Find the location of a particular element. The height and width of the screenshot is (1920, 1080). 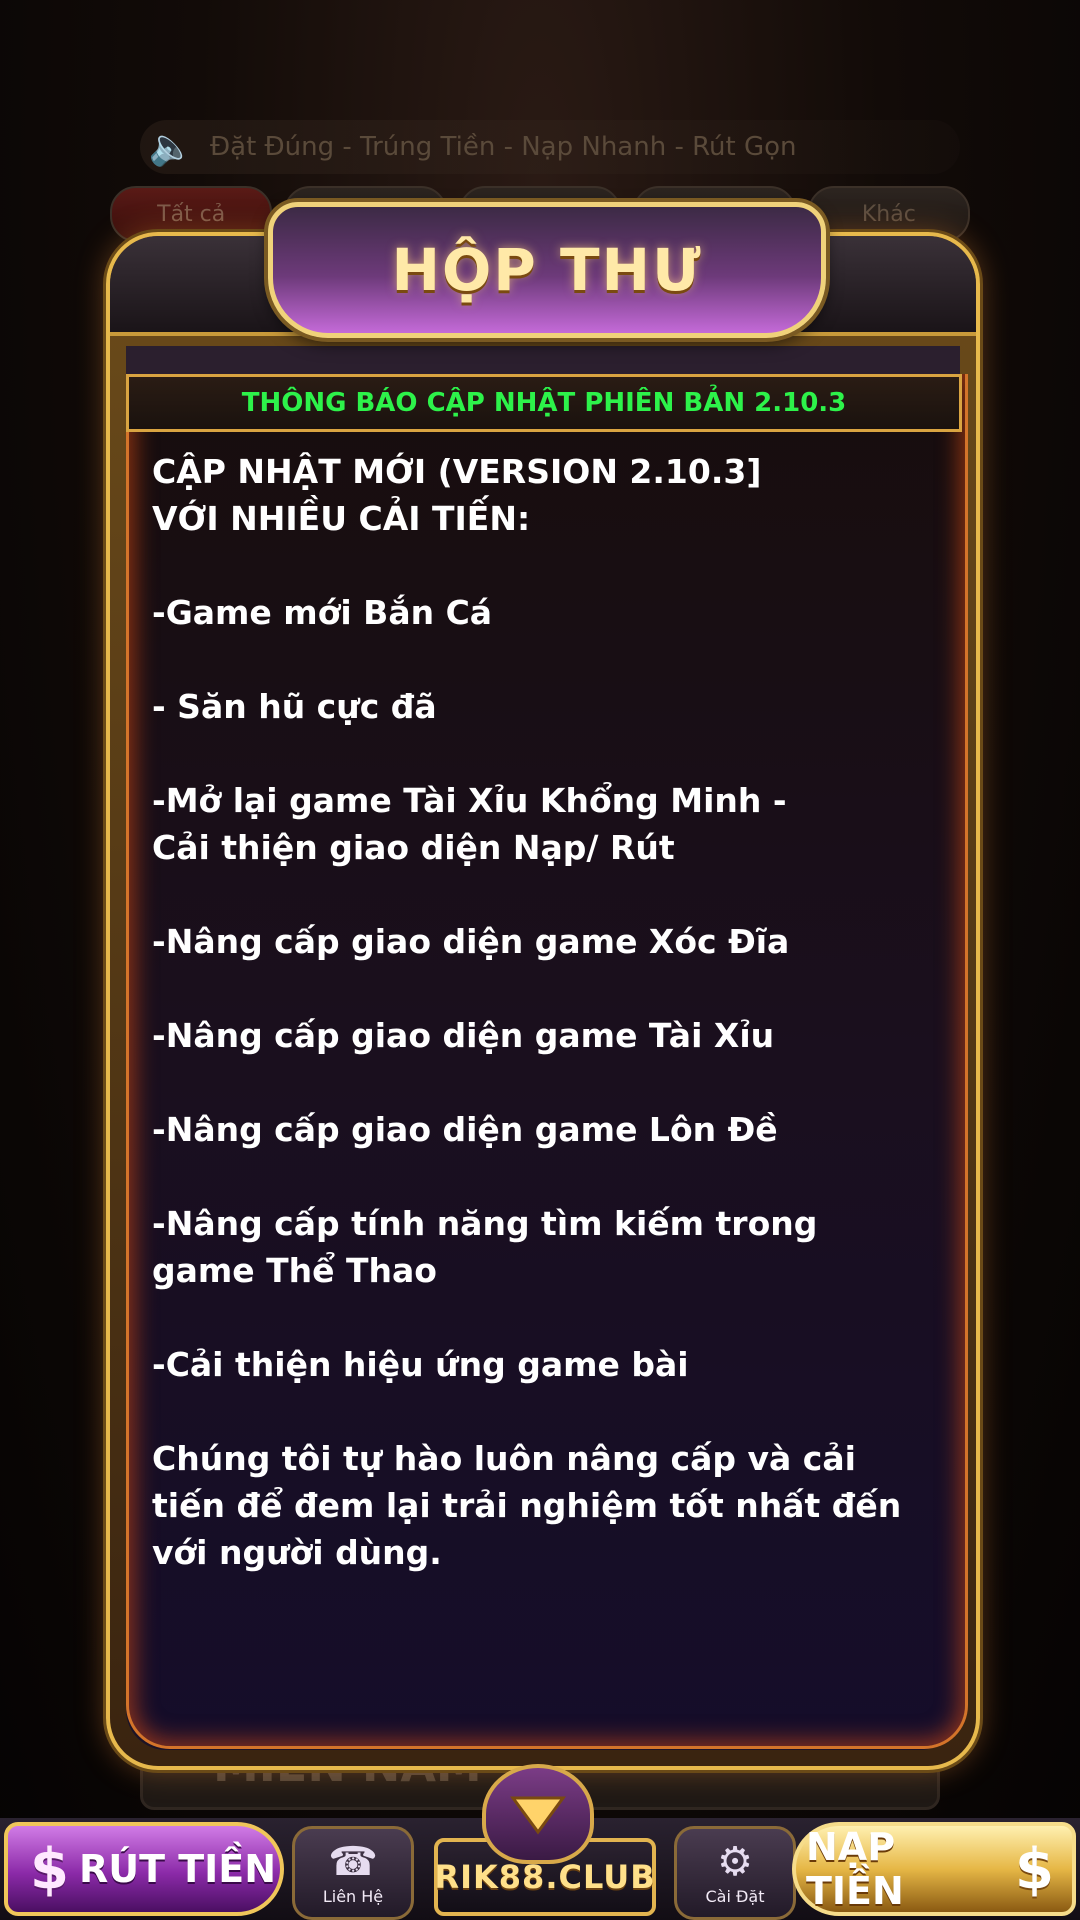

message-line: -Nâng cấp giao diện game Tài Xỉu is located at coordinates (463, 1035).